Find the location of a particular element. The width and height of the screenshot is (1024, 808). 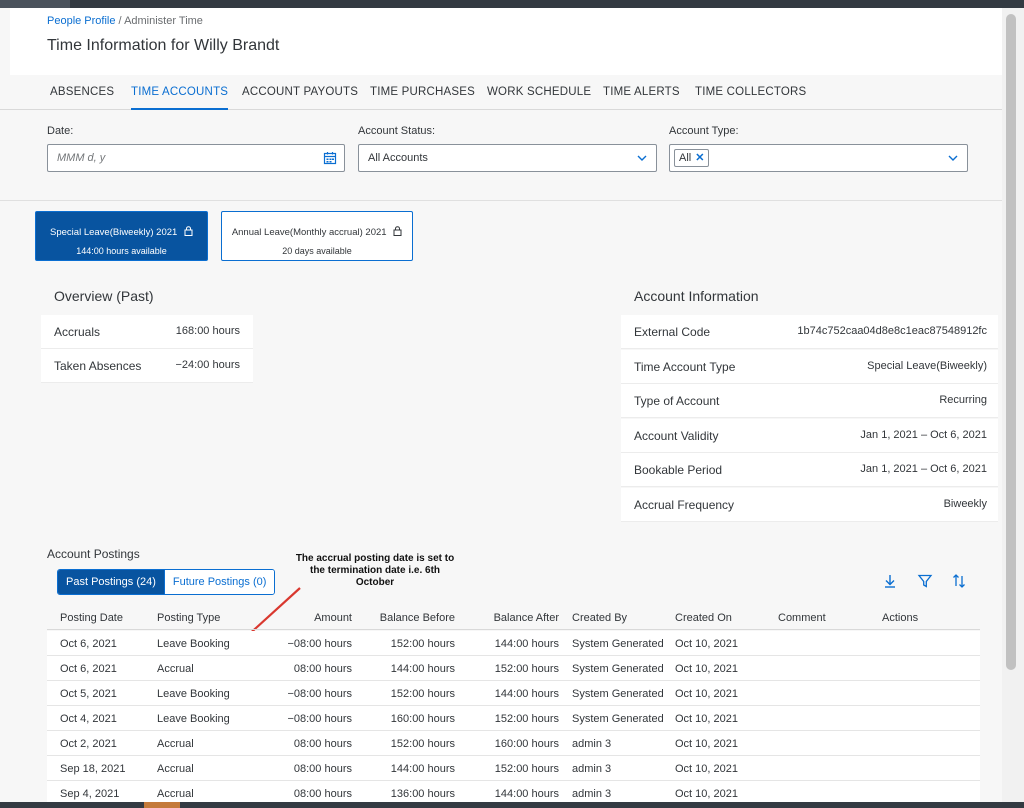

scrollbar-thumb is located at coordinates (1011, 342).